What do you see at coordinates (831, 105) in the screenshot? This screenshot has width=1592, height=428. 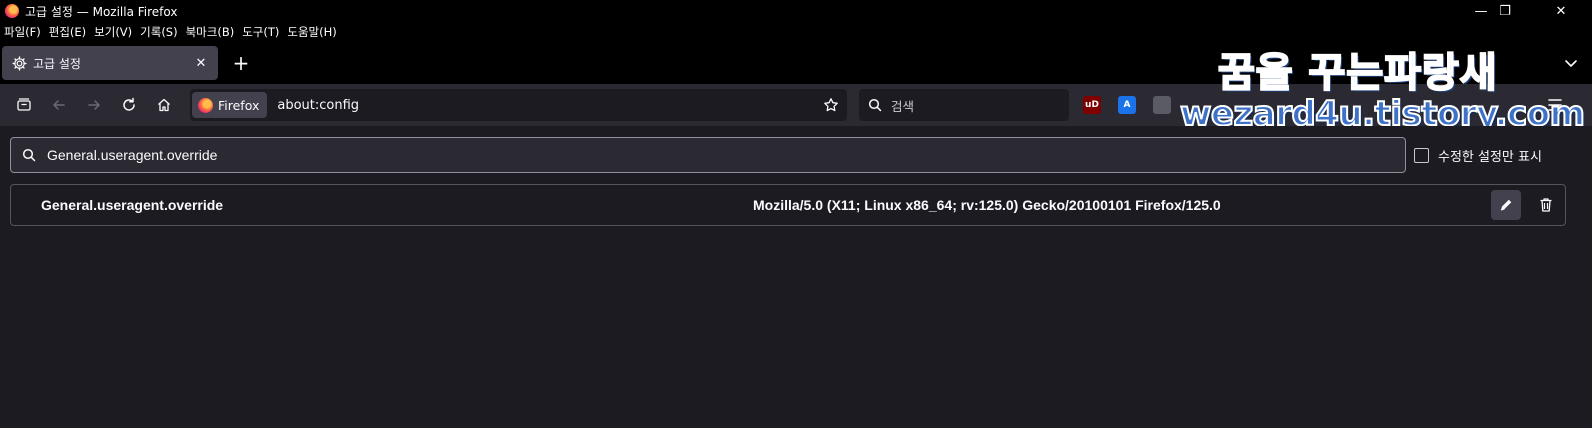 I see `bookmark-star-icon` at bounding box center [831, 105].